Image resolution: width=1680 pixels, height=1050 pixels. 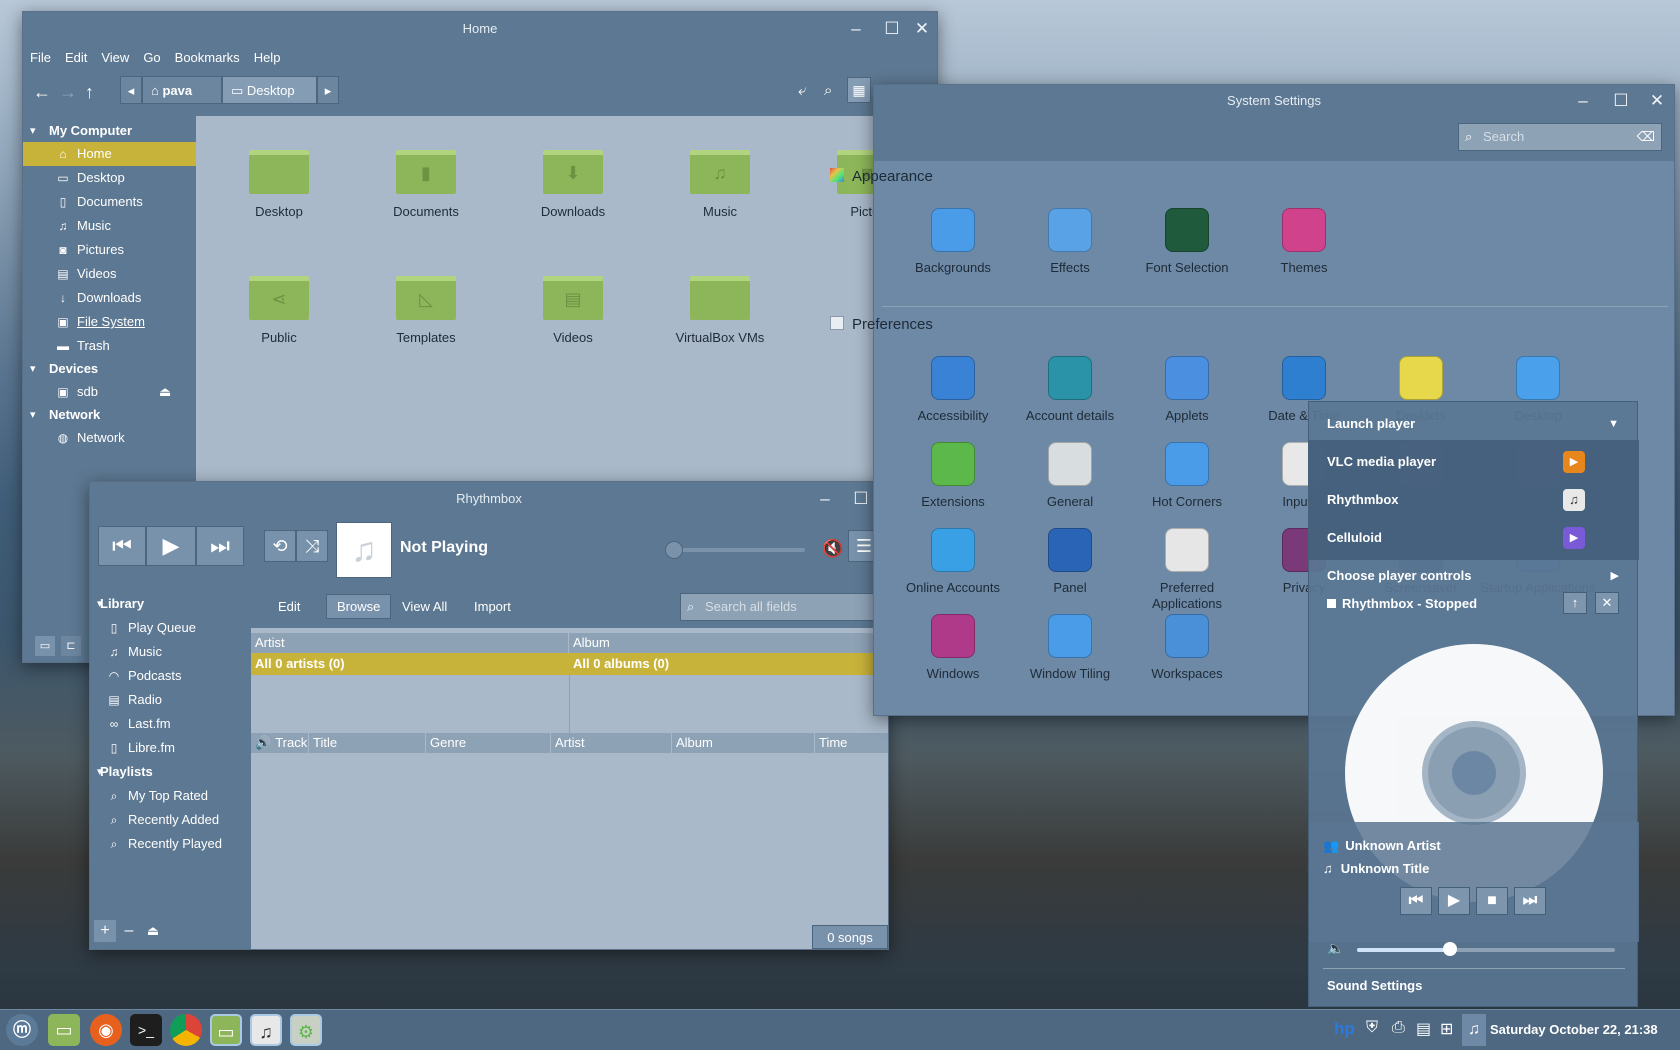 I want to click on source-podcasts: ◠ Podcasts, so click(x=170, y=676).